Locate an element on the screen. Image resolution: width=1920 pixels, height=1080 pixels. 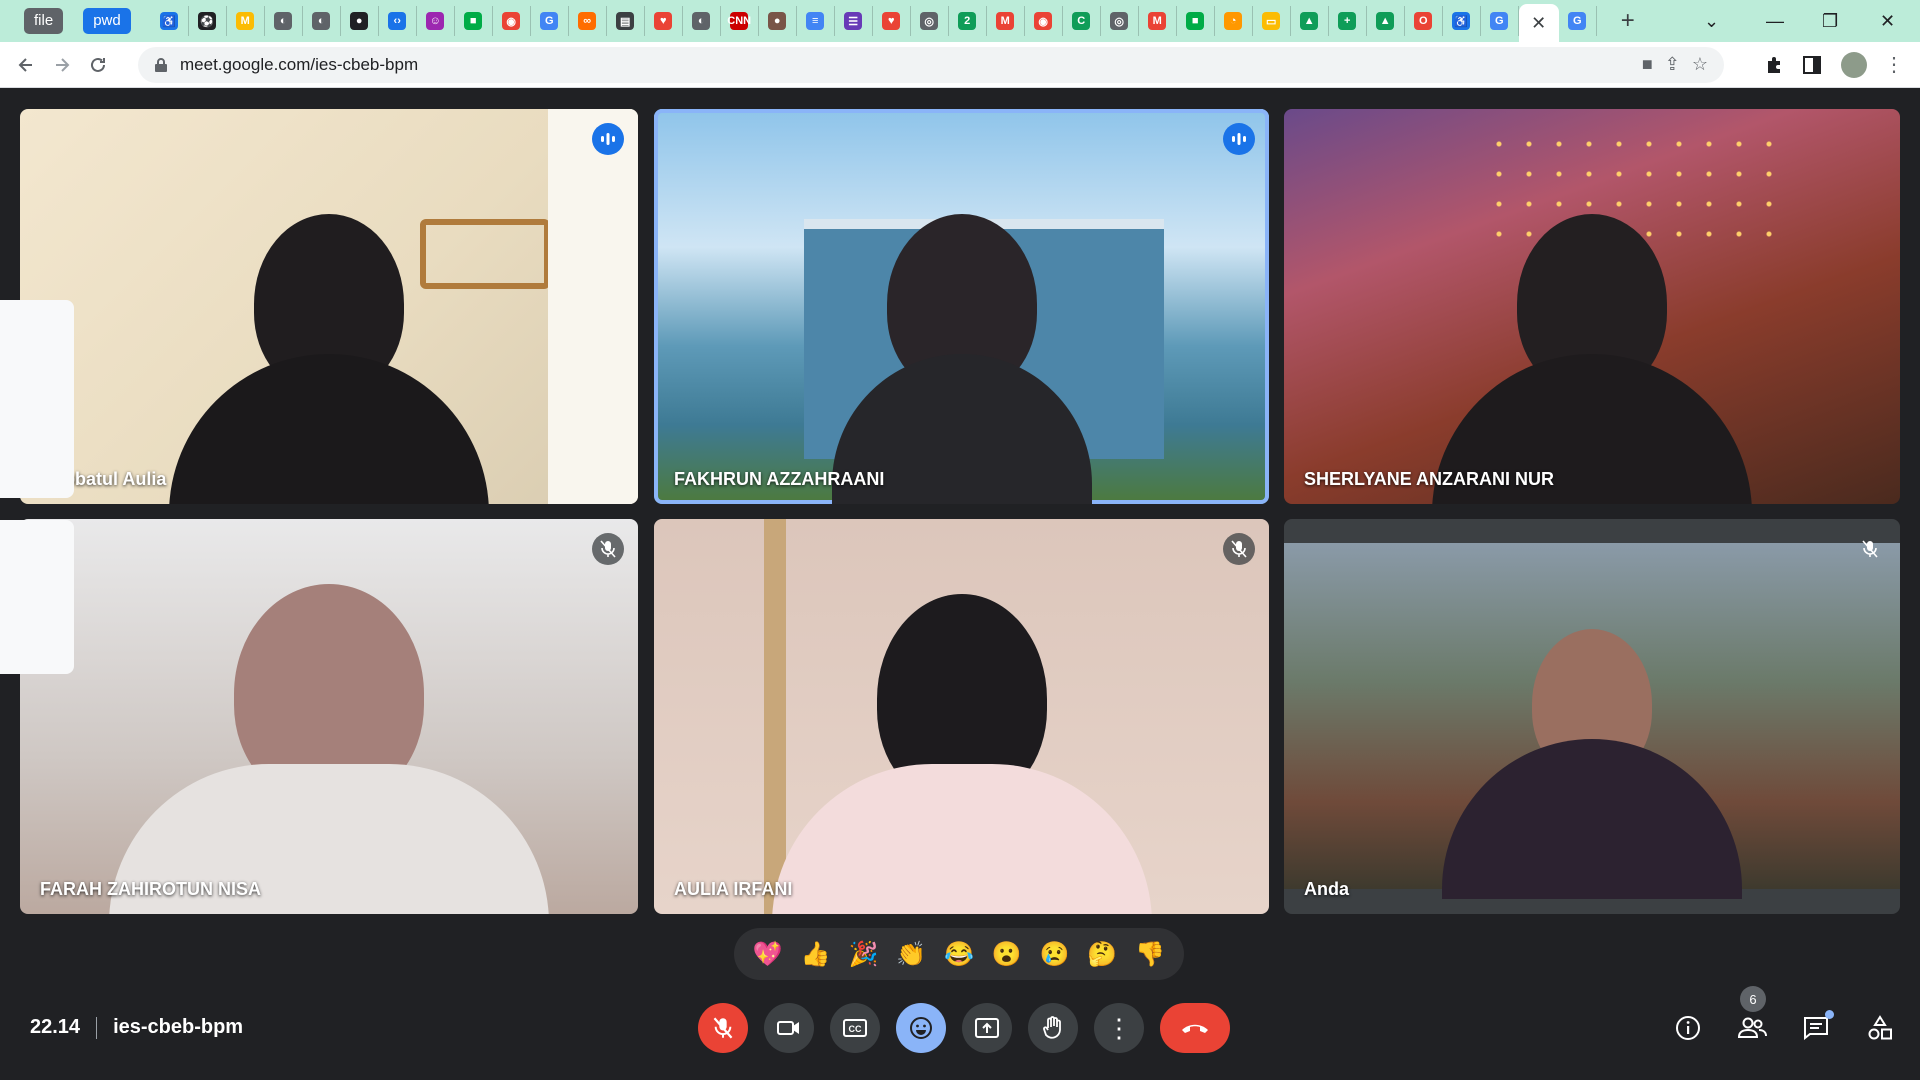
camera-in-use-icon: ■ is located at coordinates (1647, 64).